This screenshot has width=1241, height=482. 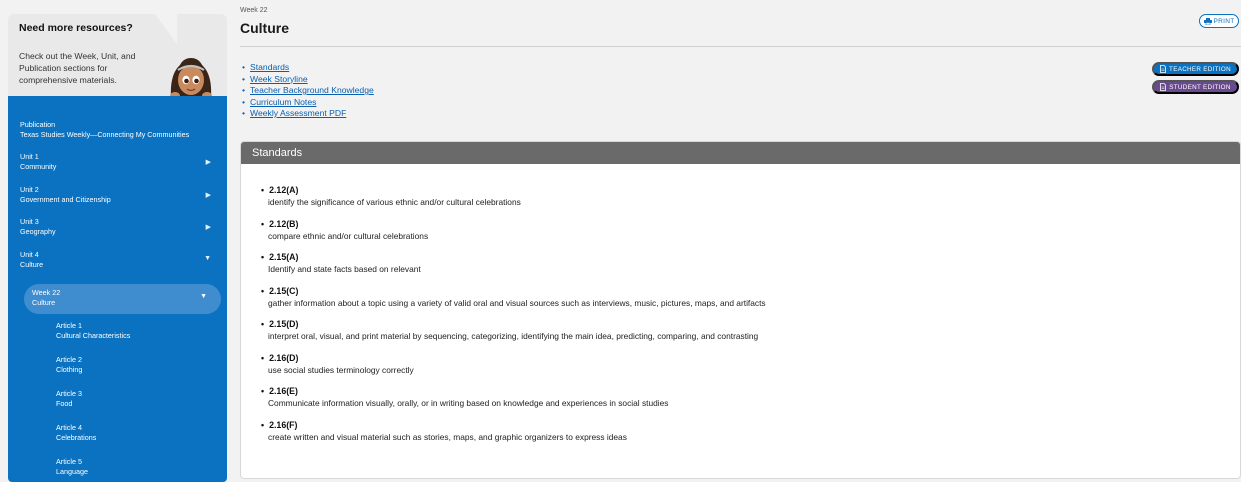 What do you see at coordinates (283, 102) in the screenshot?
I see `link-curriculum-notes: Curriculum Notes` at bounding box center [283, 102].